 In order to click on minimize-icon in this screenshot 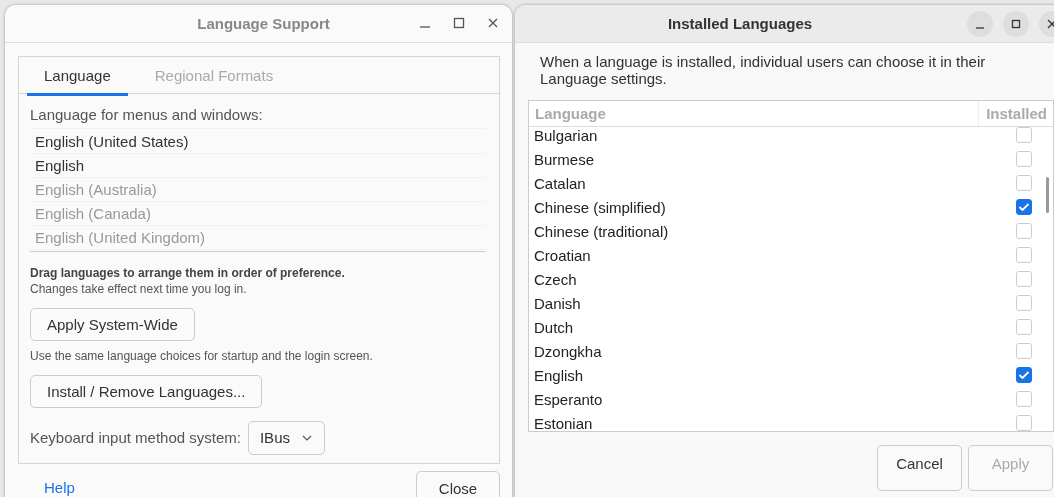, I will do `click(980, 24)`.